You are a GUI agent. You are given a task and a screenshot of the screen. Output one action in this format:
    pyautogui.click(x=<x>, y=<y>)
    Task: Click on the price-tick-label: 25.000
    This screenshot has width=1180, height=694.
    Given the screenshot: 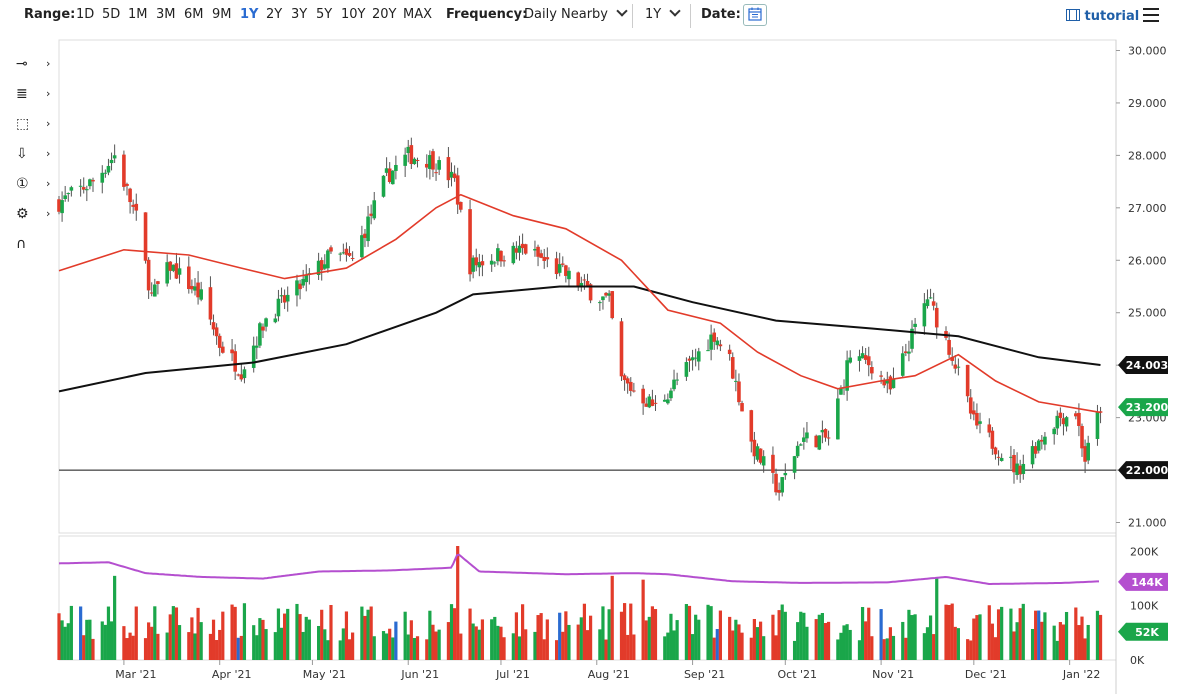 What is the action you would take?
    pyautogui.click(x=1147, y=313)
    